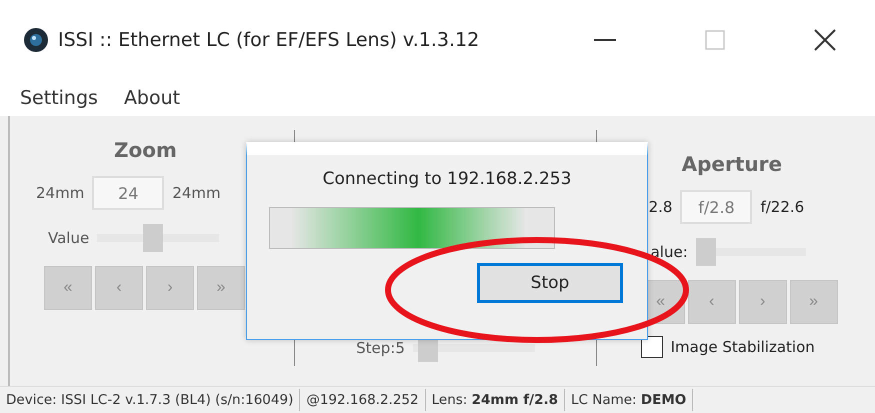 The height and width of the screenshot is (413, 875). Describe the element at coordinates (269, 40) in the screenshot. I see `window-title: ISSI :: Ethernet LC (for EF/EFS Lens) v.1.3.12` at that location.